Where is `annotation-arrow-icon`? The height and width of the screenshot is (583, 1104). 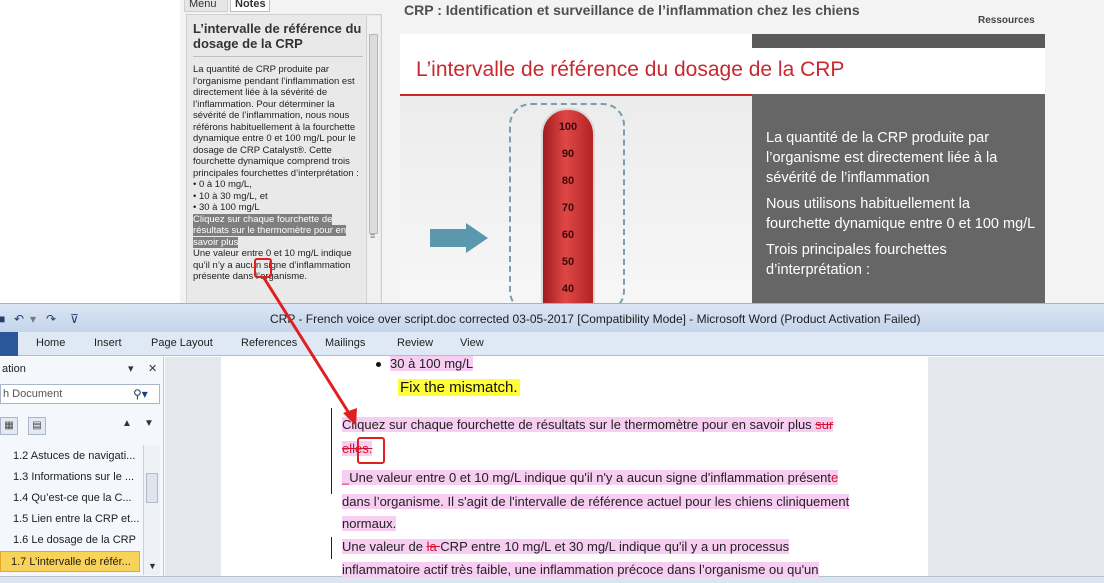 annotation-arrow-icon is located at coordinates (309, 351).